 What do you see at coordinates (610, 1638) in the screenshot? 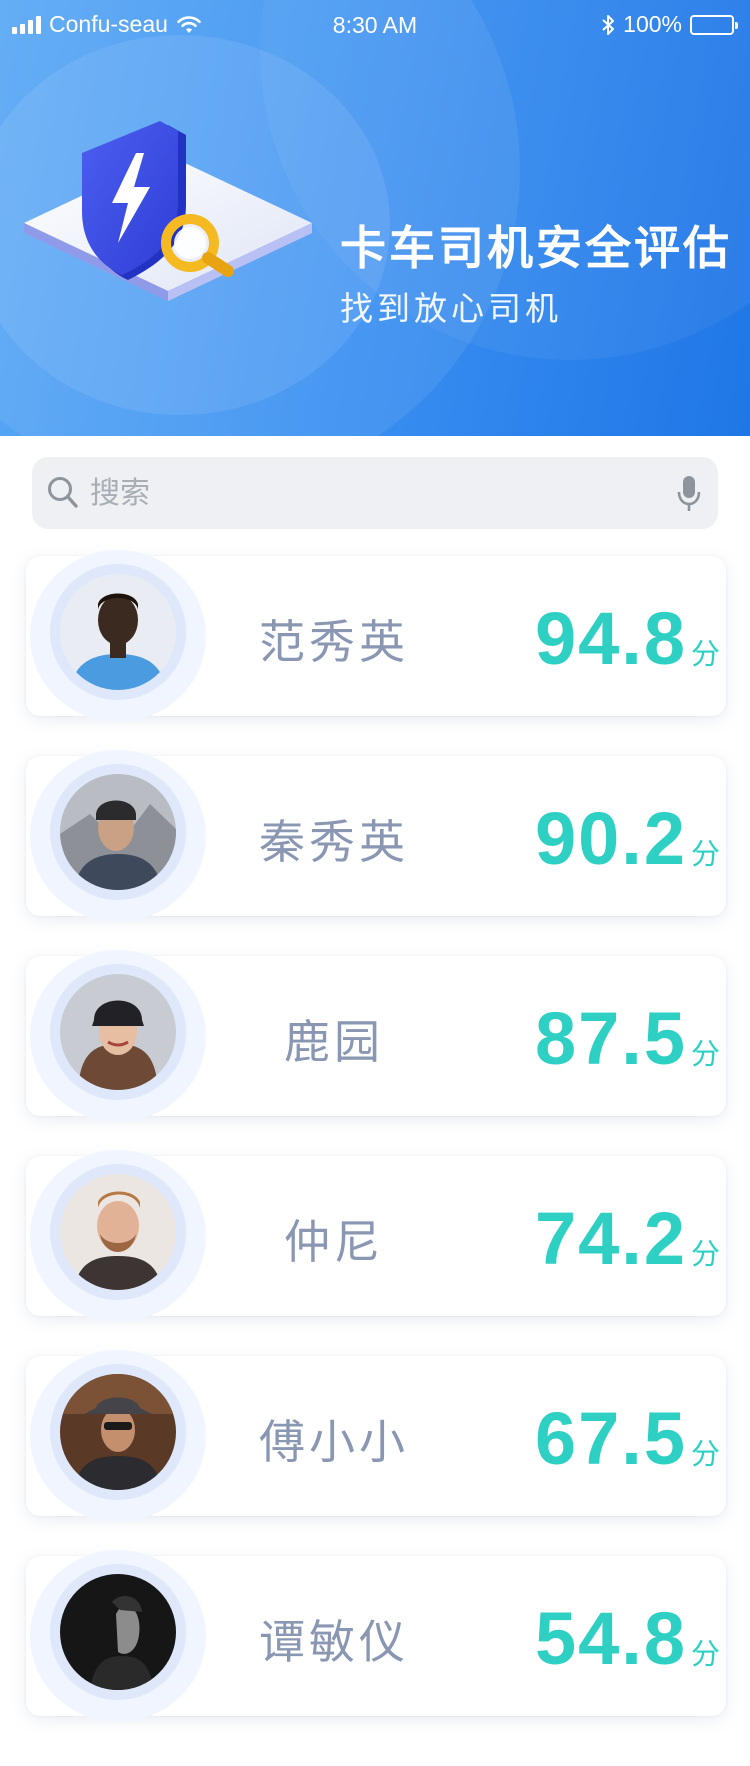
I see `score-value: 54.8` at bounding box center [610, 1638].